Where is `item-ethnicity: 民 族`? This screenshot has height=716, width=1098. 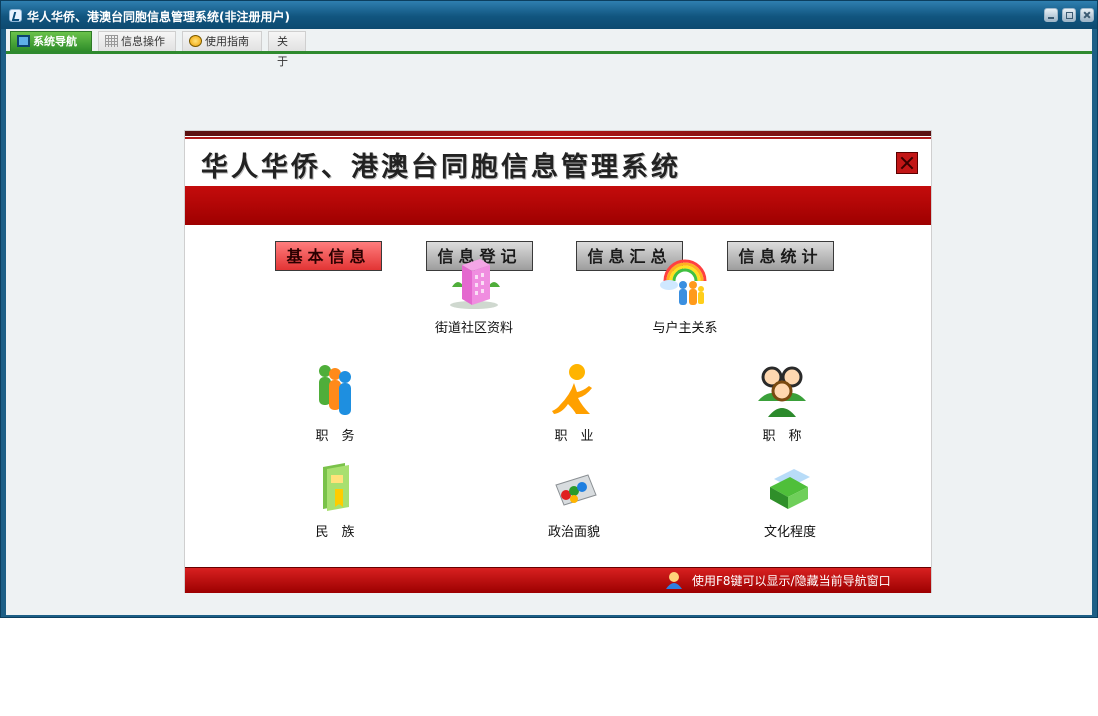
item-ethnicity: 民 族 is located at coordinates (335, 499).